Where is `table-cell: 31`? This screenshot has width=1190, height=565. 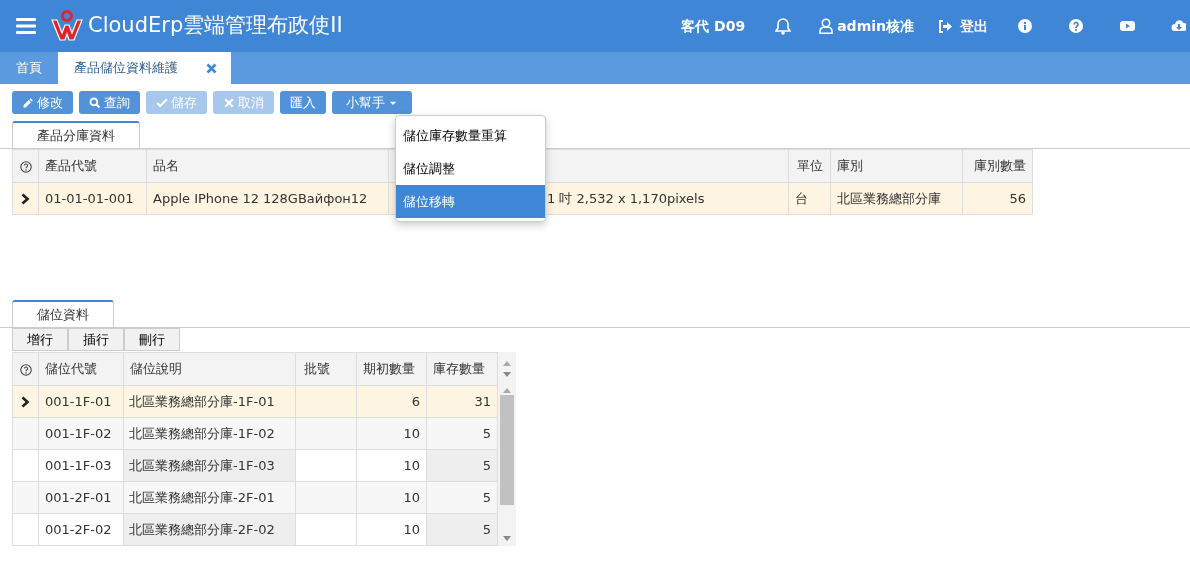 table-cell: 31 is located at coordinates (482, 401).